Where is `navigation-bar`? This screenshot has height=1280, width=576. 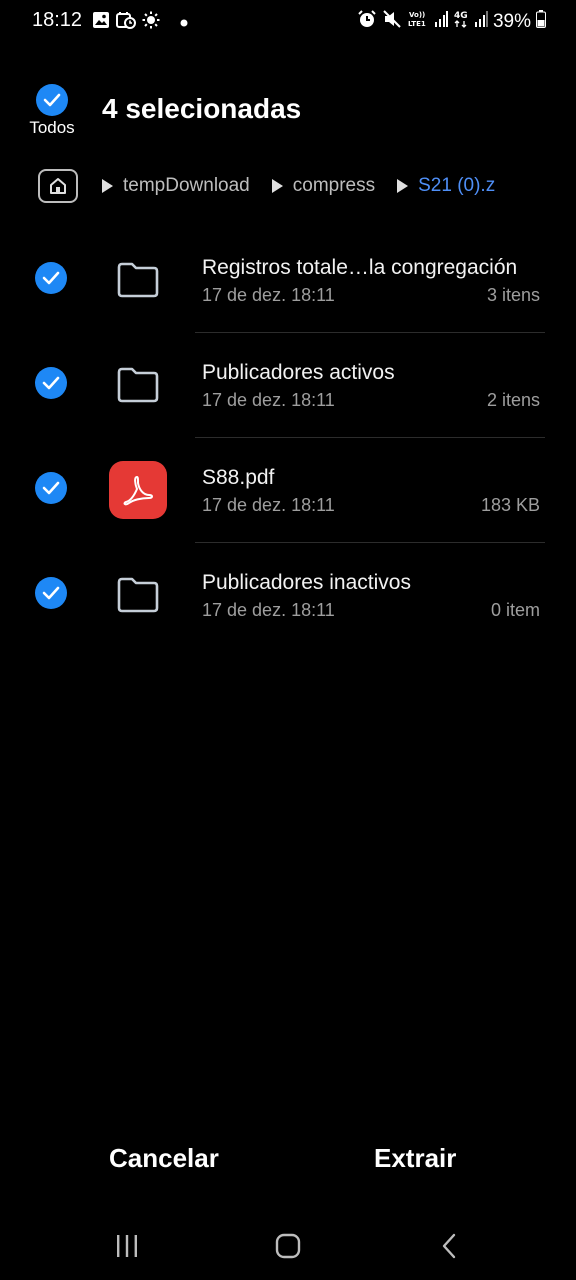 navigation-bar is located at coordinates (288, 1246).